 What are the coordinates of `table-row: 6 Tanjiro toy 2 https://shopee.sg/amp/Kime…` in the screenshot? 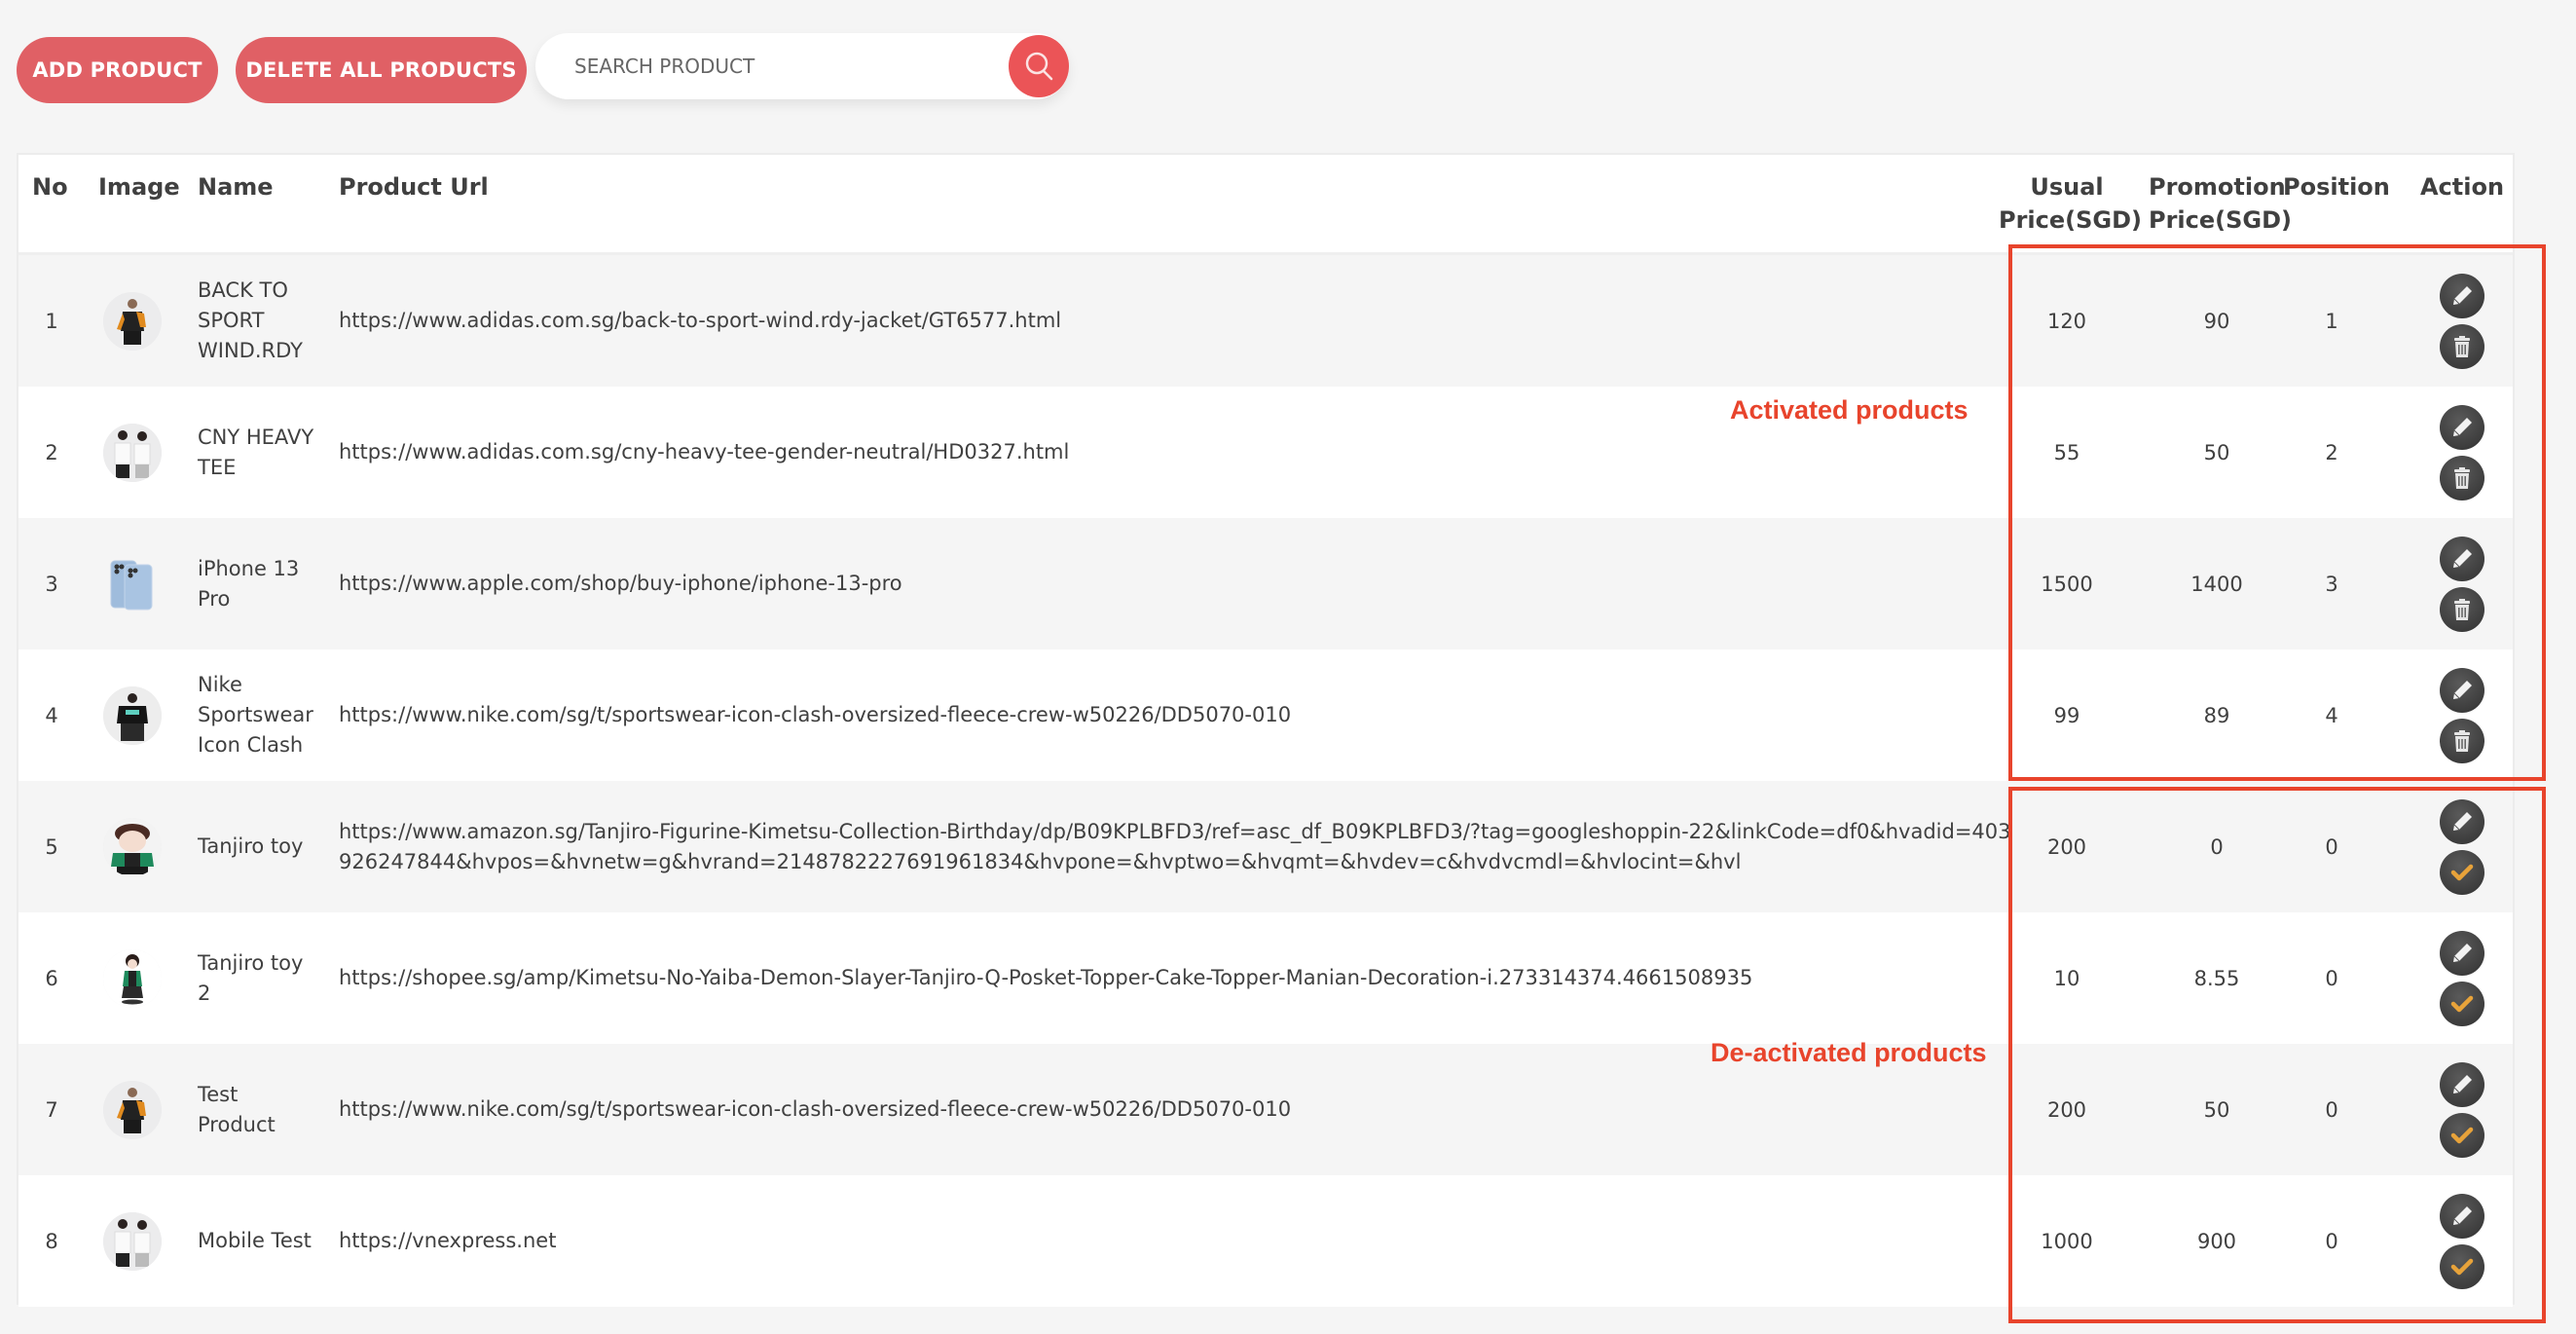 It's located at (1265, 978).